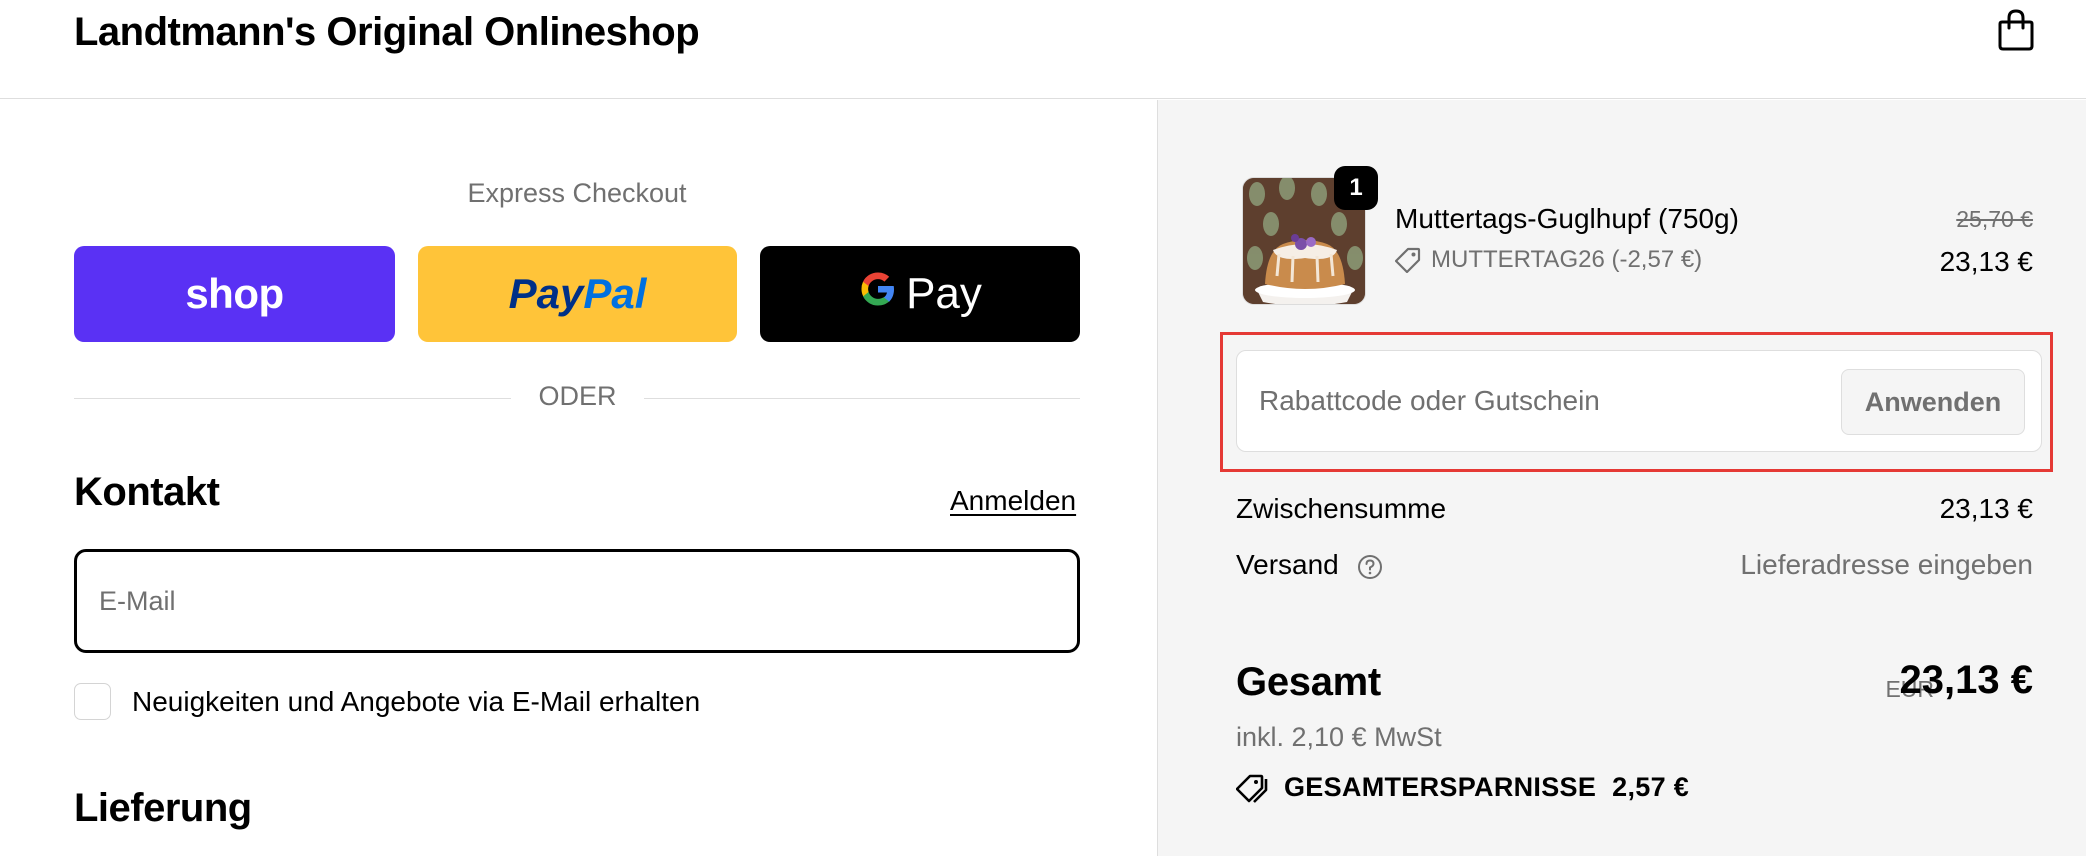 This screenshot has width=2086, height=856. I want to click on savings-label: GESAMTERSPARNISSE, so click(1440, 787).